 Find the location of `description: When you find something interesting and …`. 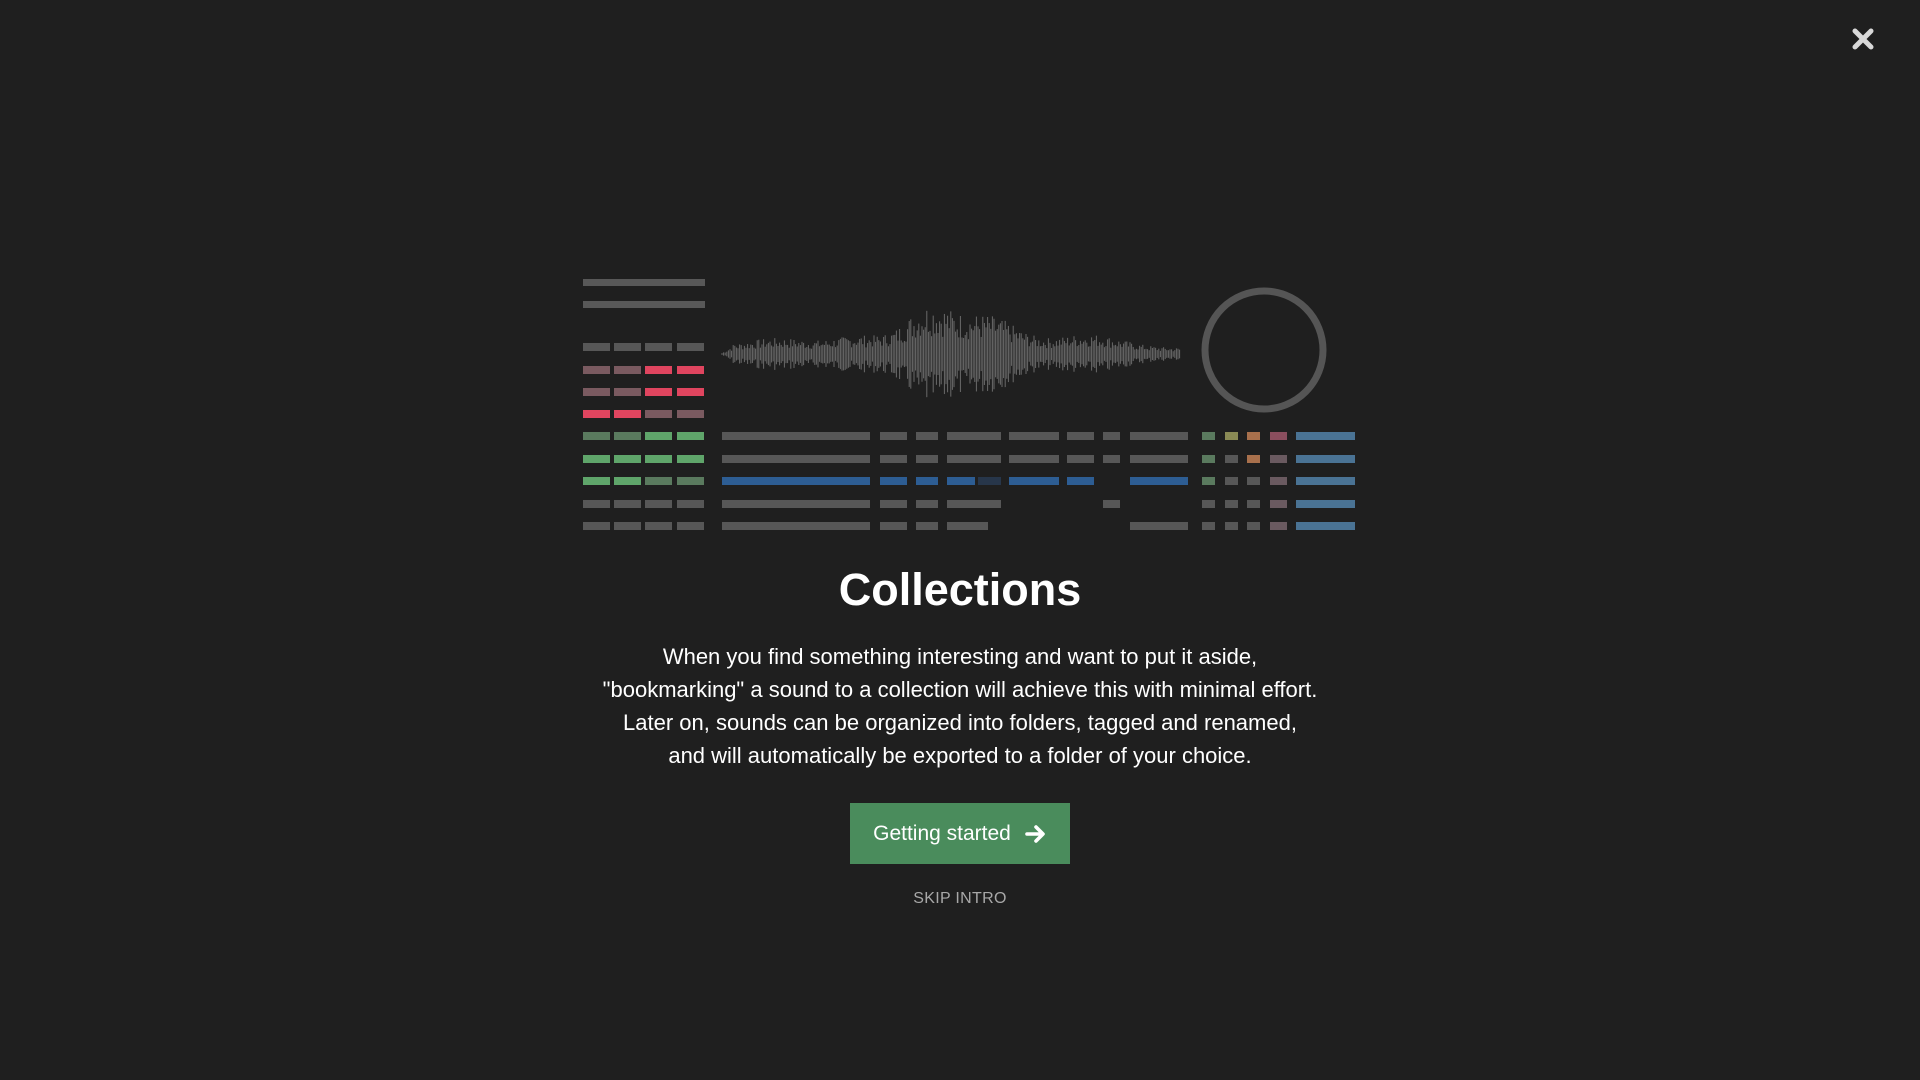

description: When you find something interesting and … is located at coordinates (960, 706).